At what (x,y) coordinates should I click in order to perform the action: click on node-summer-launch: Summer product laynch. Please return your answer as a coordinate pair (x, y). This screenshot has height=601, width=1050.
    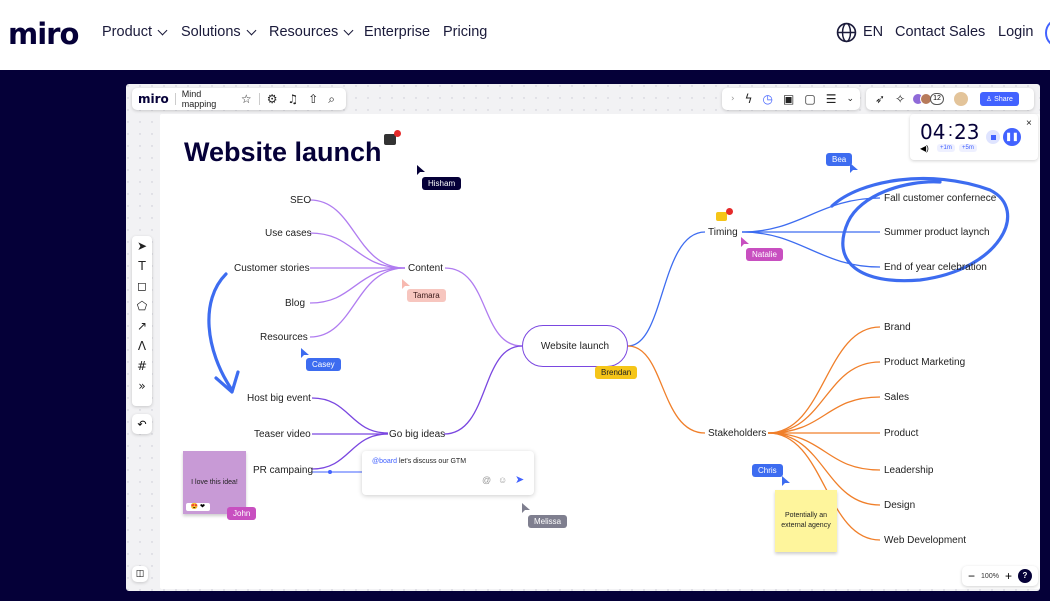
    Looking at the image, I should click on (937, 232).